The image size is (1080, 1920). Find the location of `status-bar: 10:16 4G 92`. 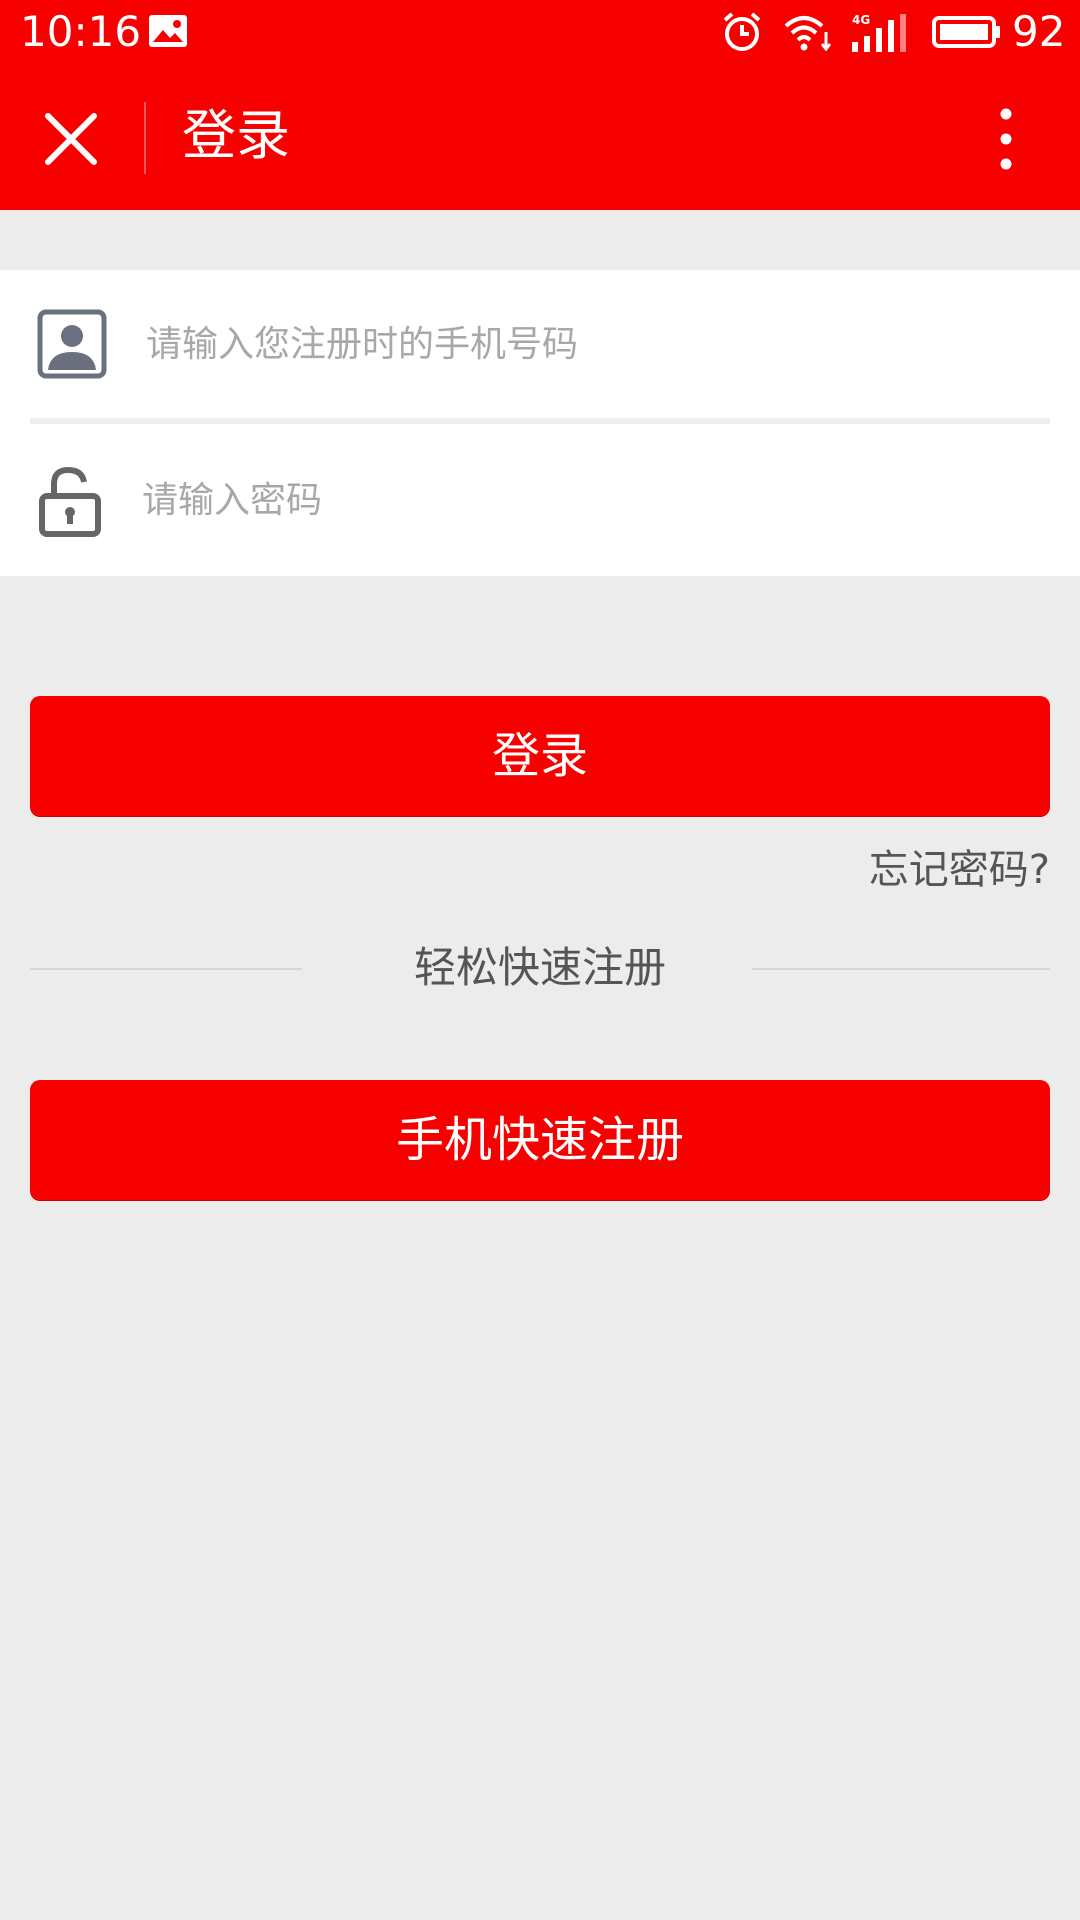

status-bar: 10:16 4G 92 is located at coordinates (540, 32).